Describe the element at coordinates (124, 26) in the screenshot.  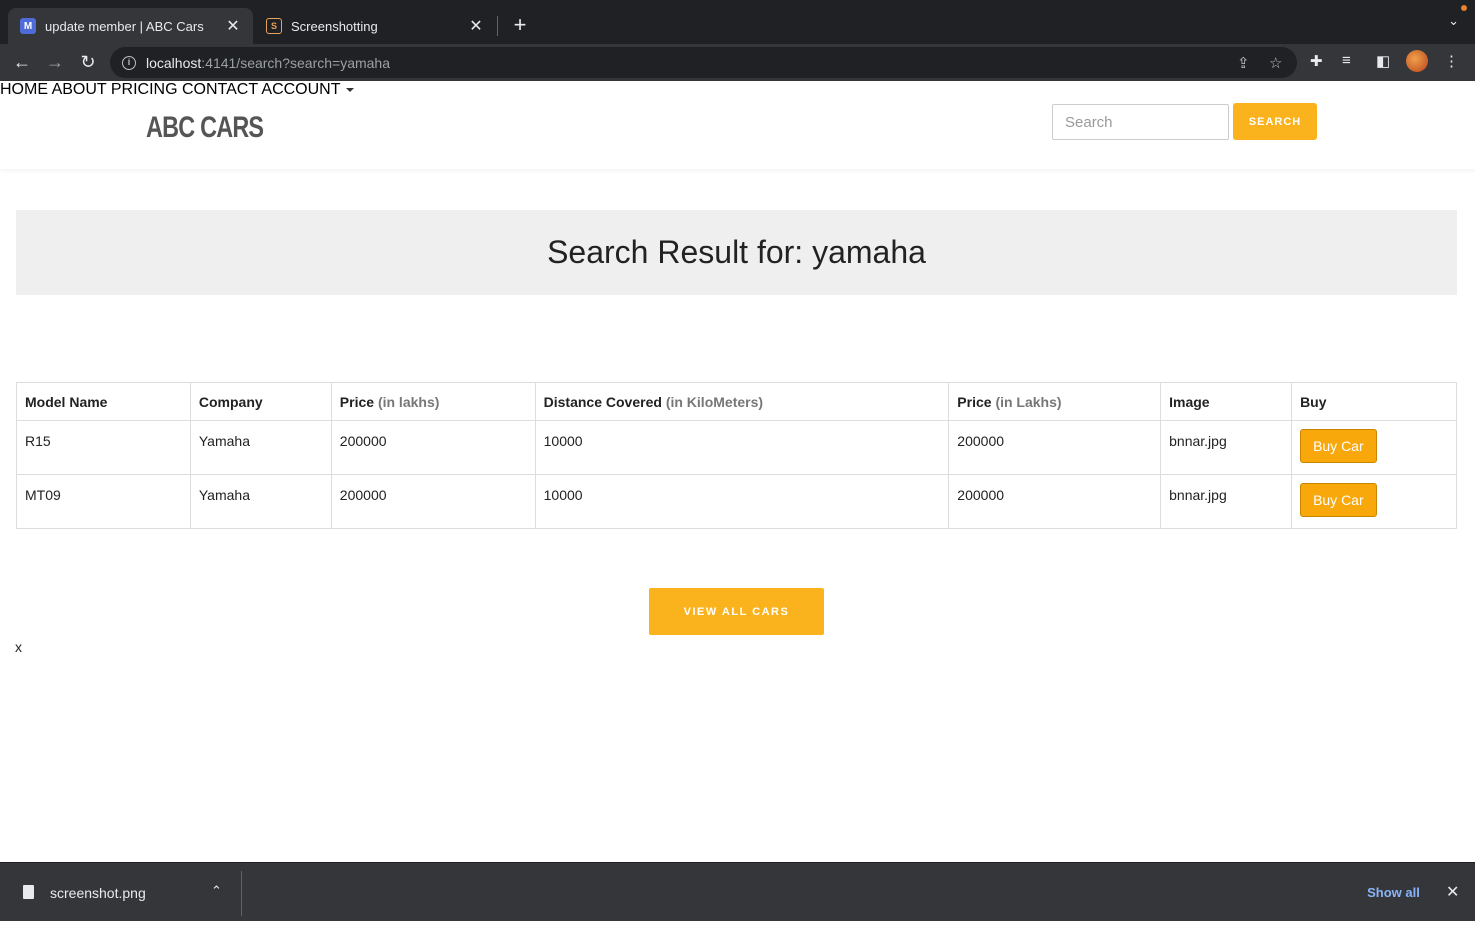
I see `tab-title: update member | ABC Cars` at that location.